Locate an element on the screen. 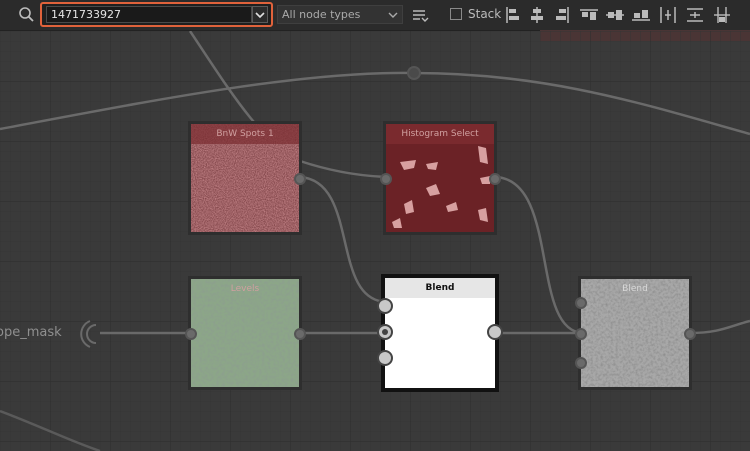  search-icon is located at coordinates (27, 15).